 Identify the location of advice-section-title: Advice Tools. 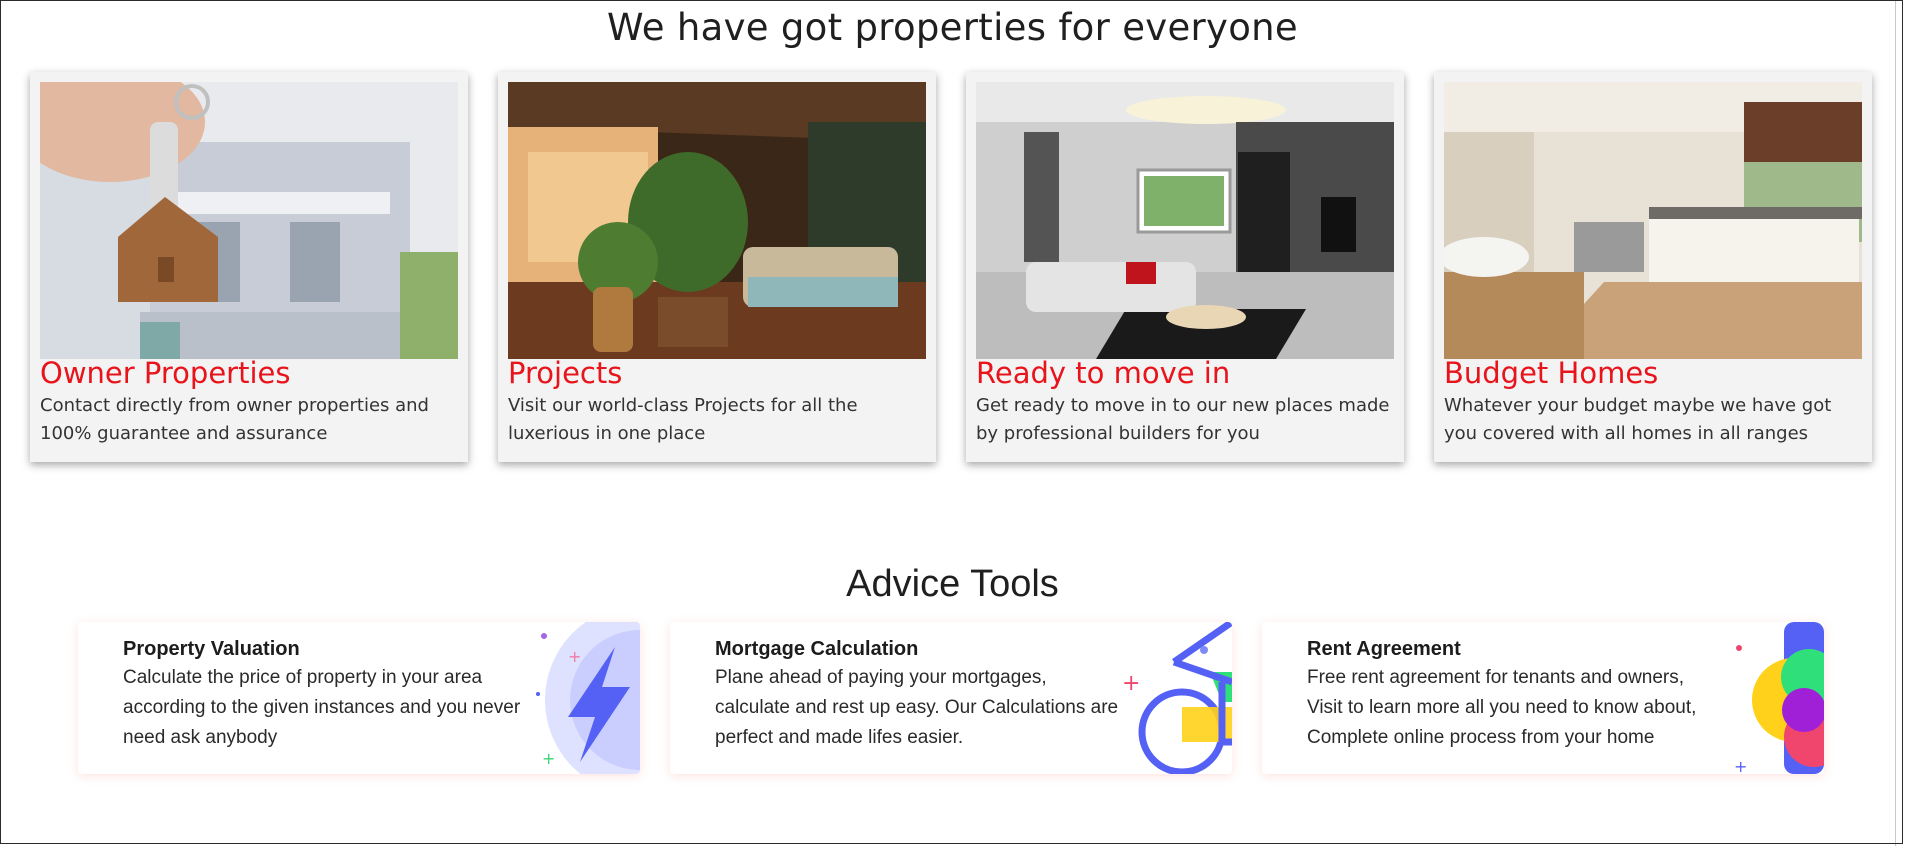
(952, 584).